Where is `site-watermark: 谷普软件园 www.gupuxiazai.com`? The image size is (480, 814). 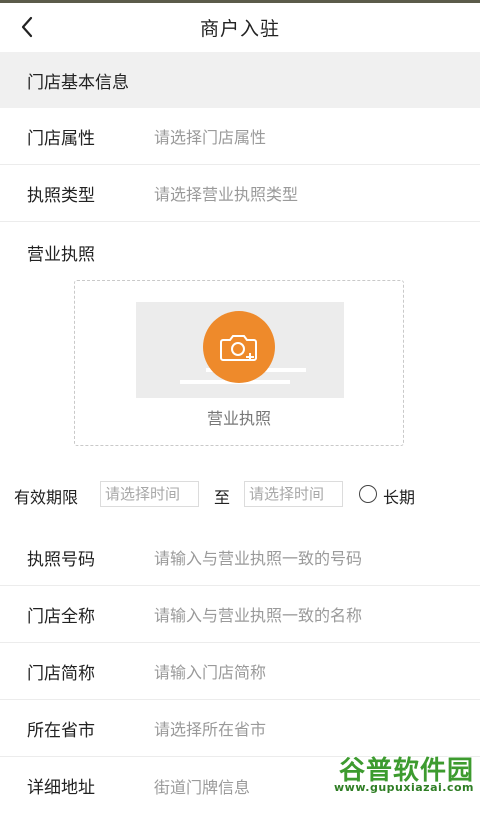 site-watermark: 谷普软件园 www.gupuxiazai.com is located at coordinates (399, 773).